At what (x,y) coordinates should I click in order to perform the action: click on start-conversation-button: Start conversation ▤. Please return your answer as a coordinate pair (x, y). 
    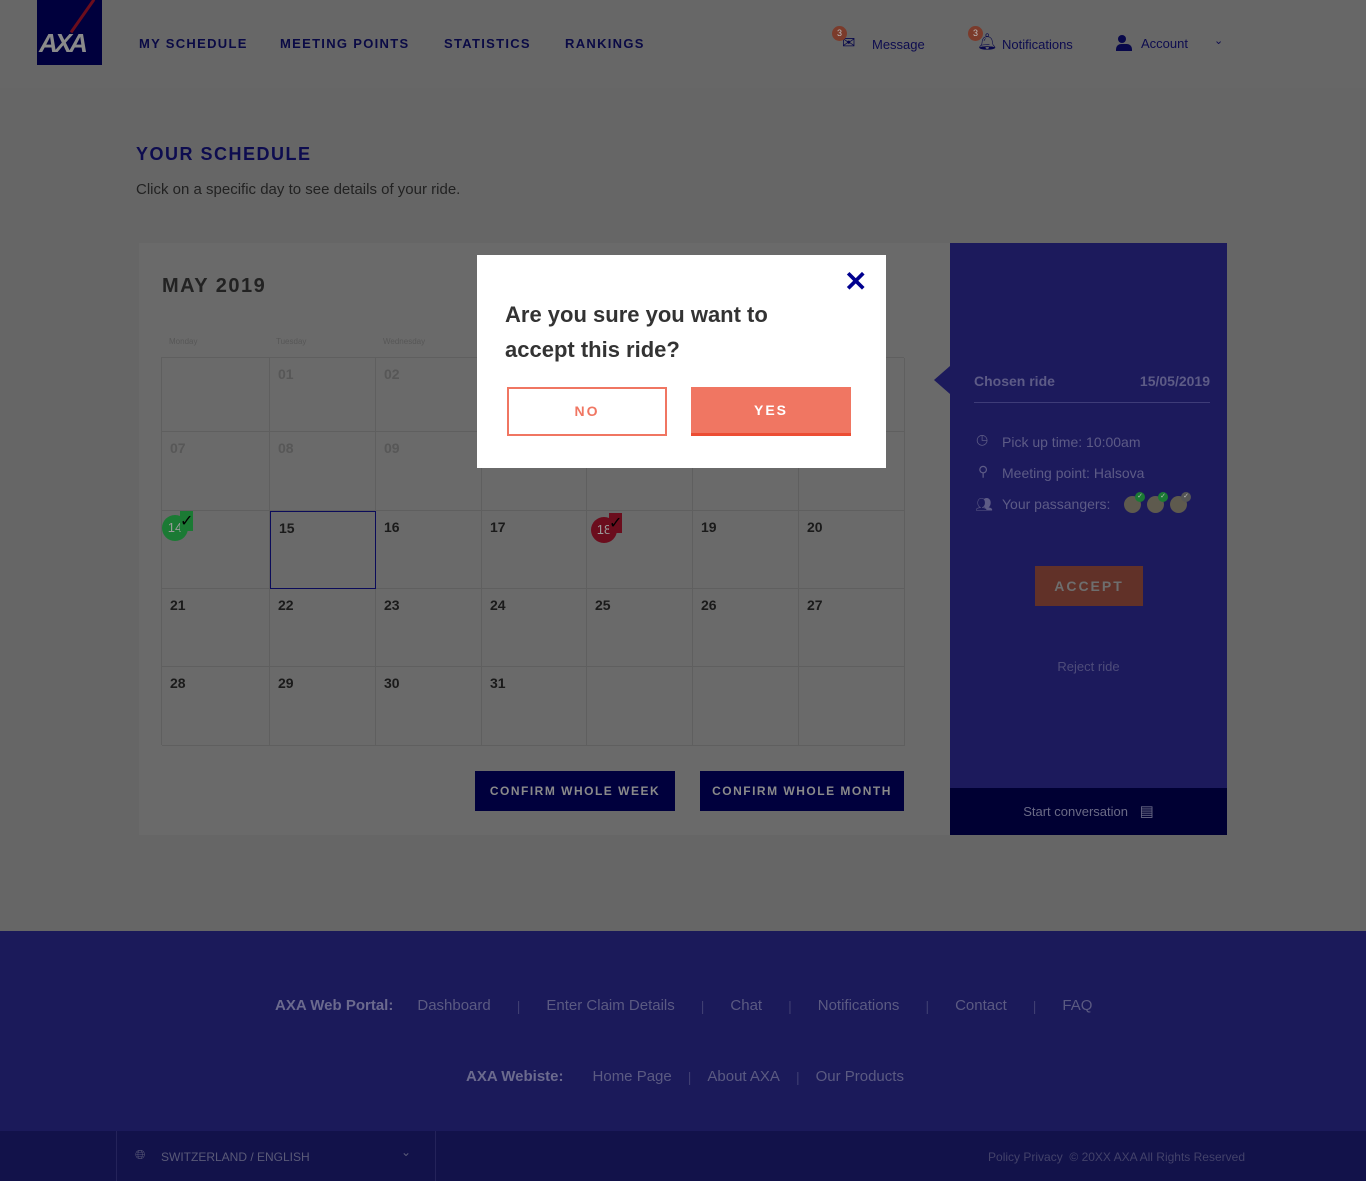
    Looking at the image, I should click on (1088, 811).